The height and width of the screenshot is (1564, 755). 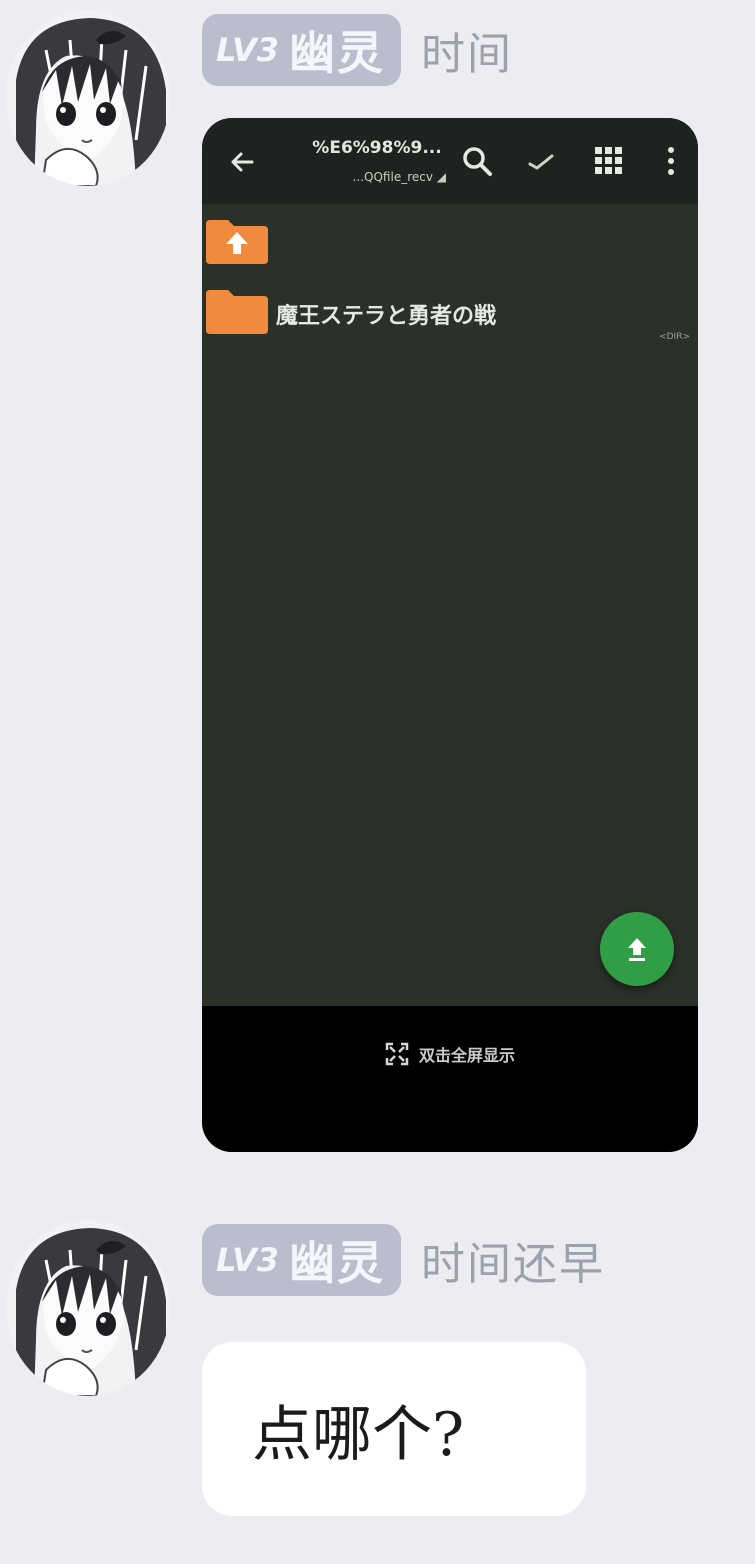 I want to click on video-bottom-bar: 双击全屏显示, so click(x=450, y=1079).